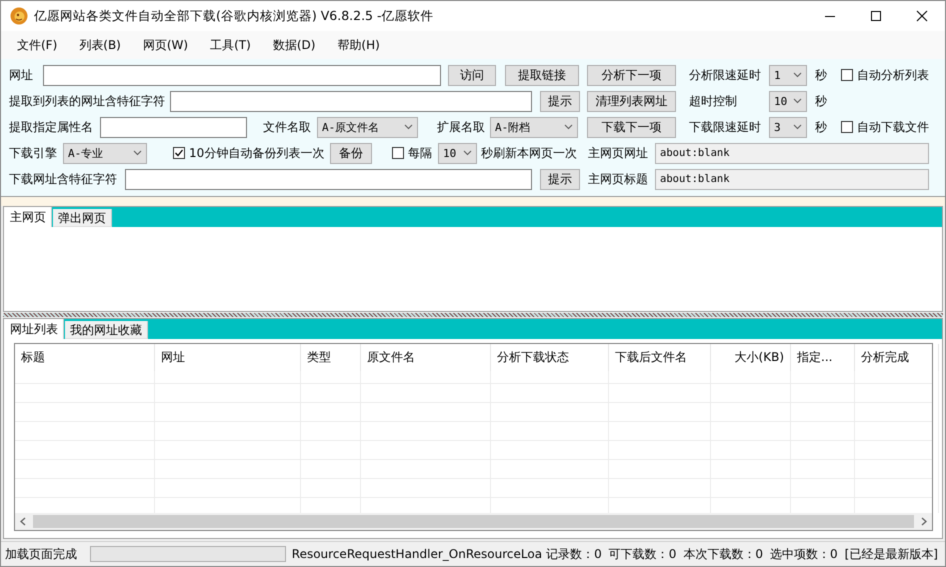  I want to click on checkbox: 每隔, so click(413, 153).